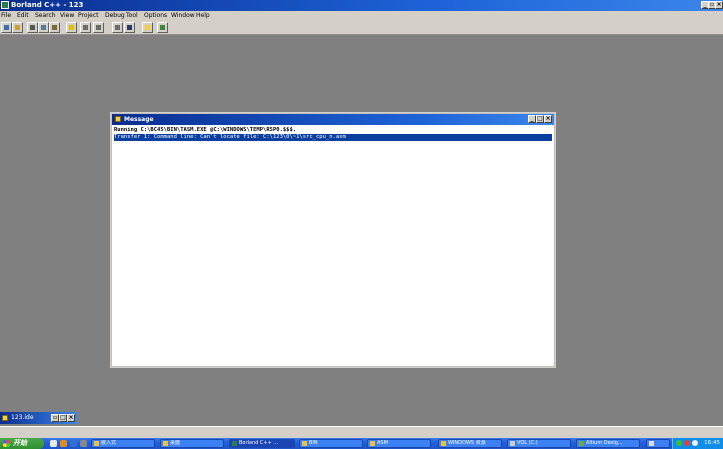  Describe the element at coordinates (333, 119) in the screenshot. I see `message-title-bar: Message _ □ ×` at that location.